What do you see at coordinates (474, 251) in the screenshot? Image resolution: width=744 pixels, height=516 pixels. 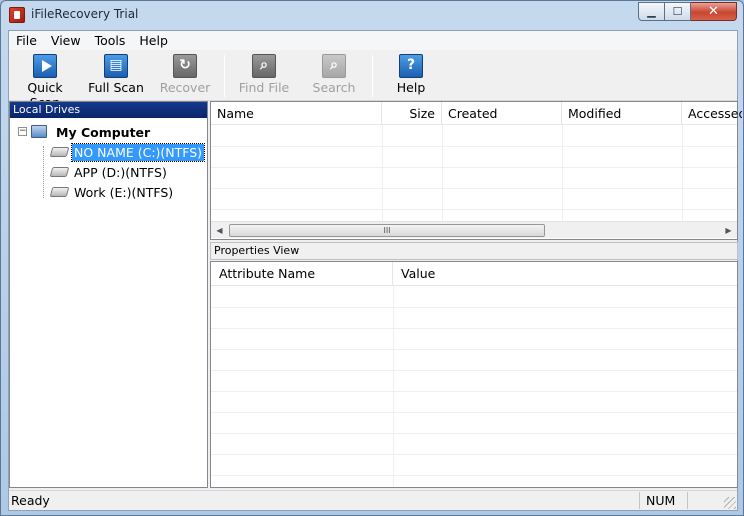 I see `properties-view-header: Properties View` at bounding box center [474, 251].